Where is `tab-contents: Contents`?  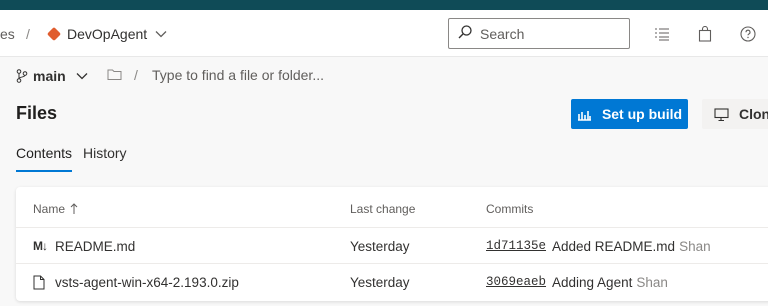 tab-contents: Contents is located at coordinates (44, 158).